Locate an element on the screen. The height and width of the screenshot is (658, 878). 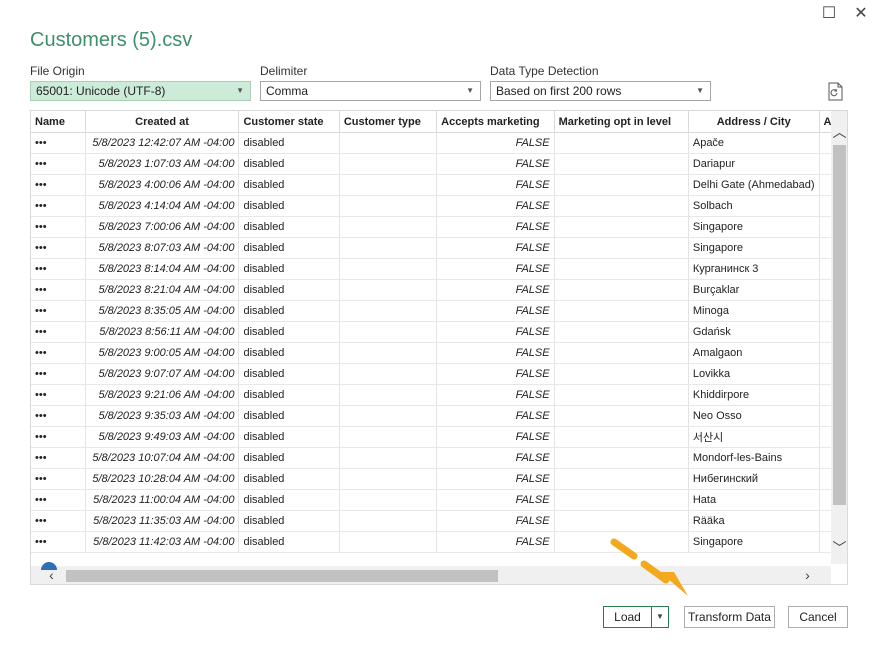
refresh-file-icon is located at coordinates (836, 91).